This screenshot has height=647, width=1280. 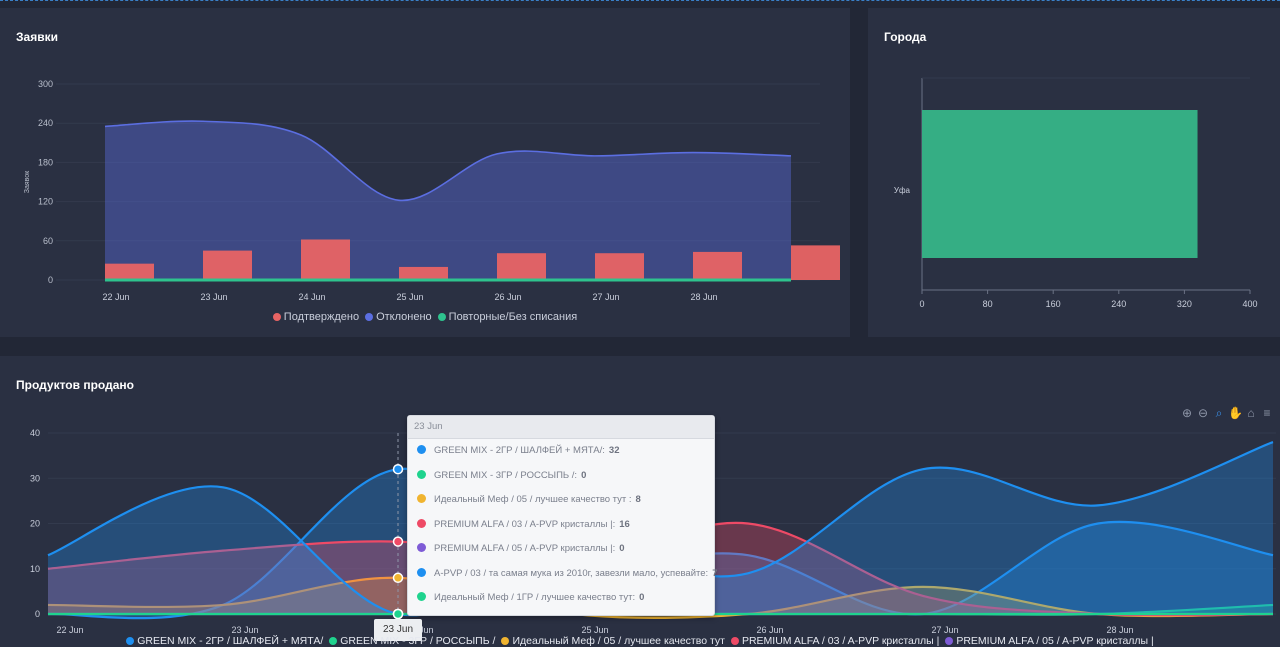 I want to click on y-tick-label: 30, so click(x=35, y=478).